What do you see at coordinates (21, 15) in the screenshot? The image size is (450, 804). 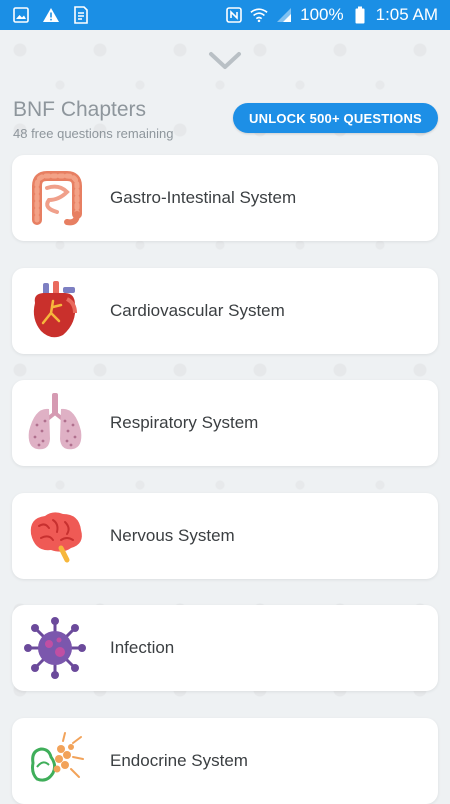 I see `gallery-icon` at bounding box center [21, 15].